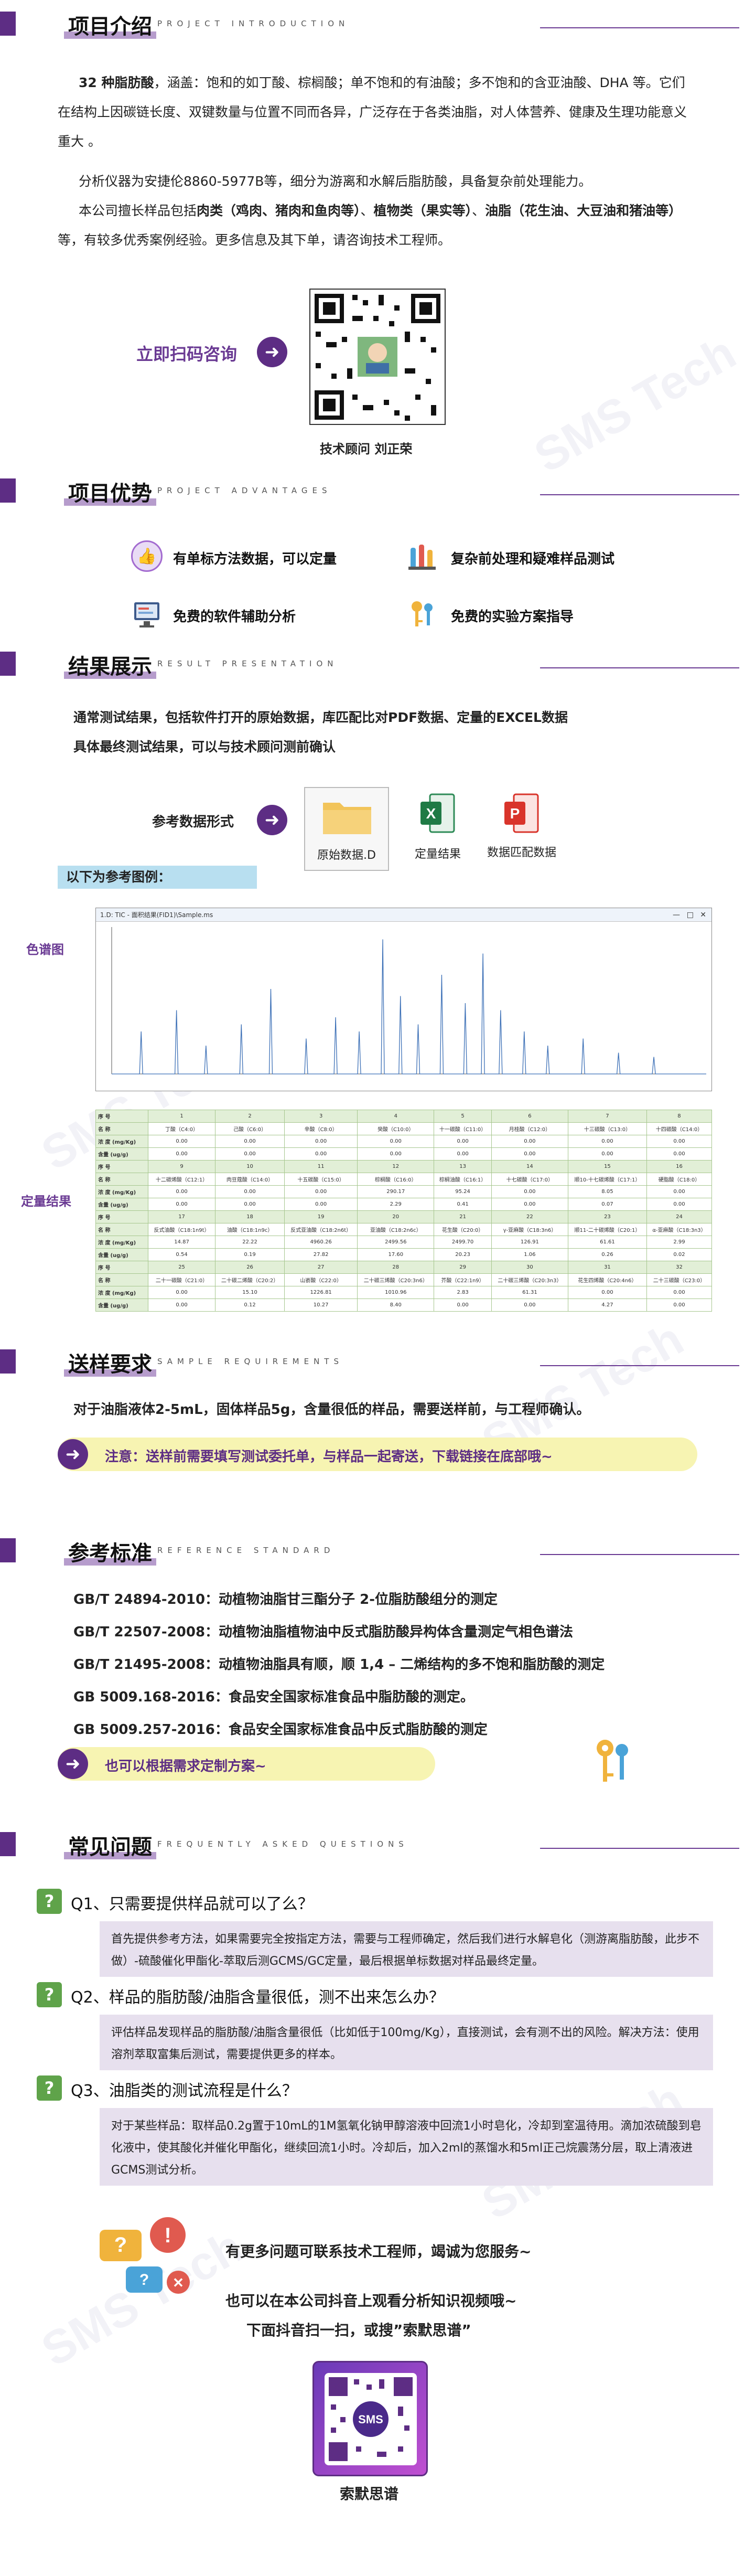 The width and height of the screenshot is (755, 2576). What do you see at coordinates (181, 1279) in the screenshot?
I see `table-cell: 二十一碳酸（C21:0）` at bounding box center [181, 1279].